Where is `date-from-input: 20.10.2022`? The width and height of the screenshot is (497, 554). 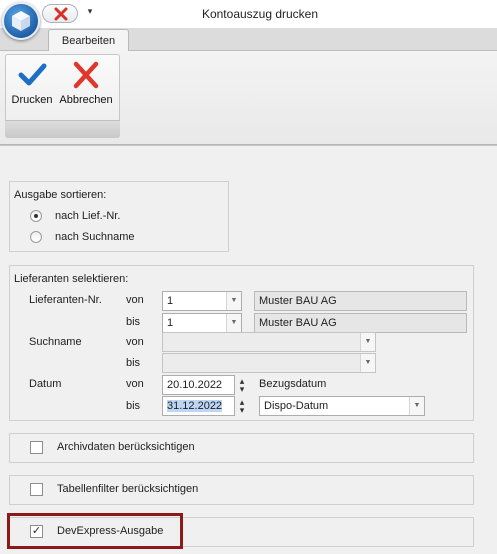
date-from-input: 20.10.2022 is located at coordinates (198, 385).